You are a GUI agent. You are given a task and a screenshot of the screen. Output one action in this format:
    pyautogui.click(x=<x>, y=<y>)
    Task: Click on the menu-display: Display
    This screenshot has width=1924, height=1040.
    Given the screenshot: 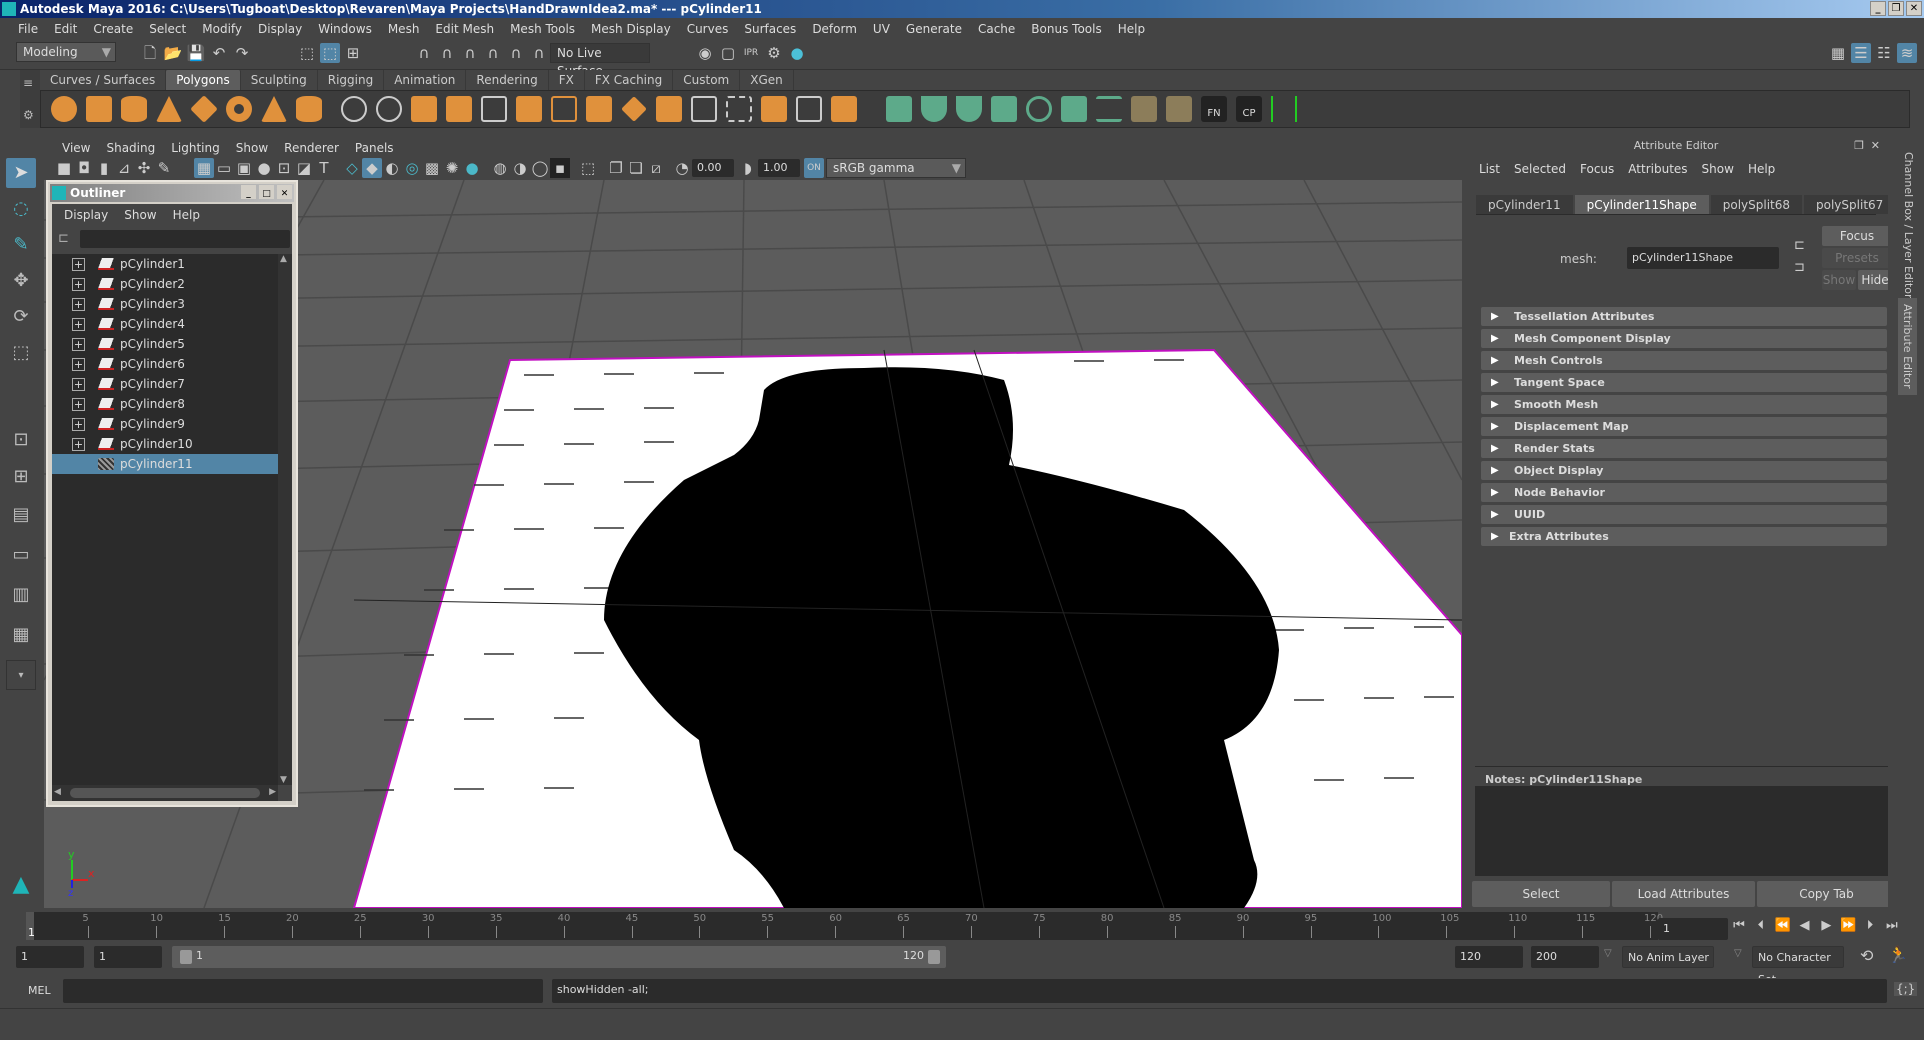 What is the action you would take?
    pyautogui.click(x=280, y=29)
    